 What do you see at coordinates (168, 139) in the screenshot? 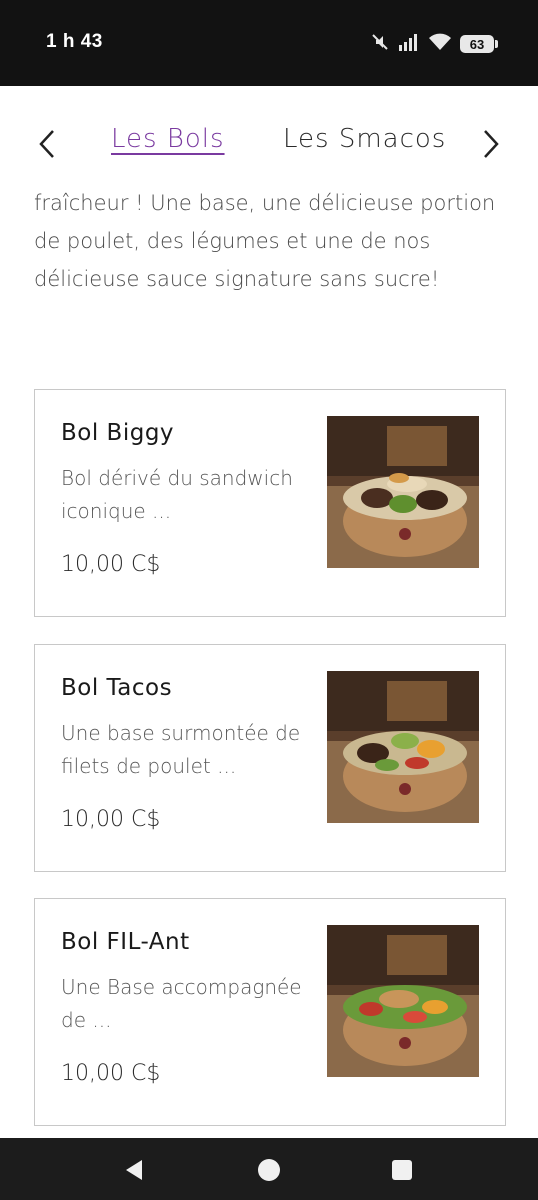
I see `tab-les-bols: Les Bols` at bounding box center [168, 139].